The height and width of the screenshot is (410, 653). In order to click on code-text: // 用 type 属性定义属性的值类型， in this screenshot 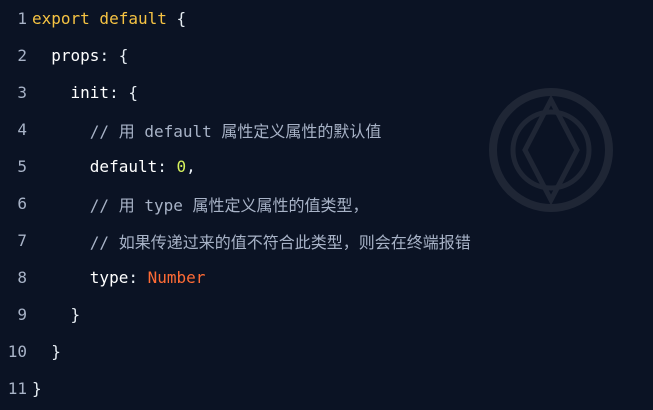, I will do `click(200, 204)`.